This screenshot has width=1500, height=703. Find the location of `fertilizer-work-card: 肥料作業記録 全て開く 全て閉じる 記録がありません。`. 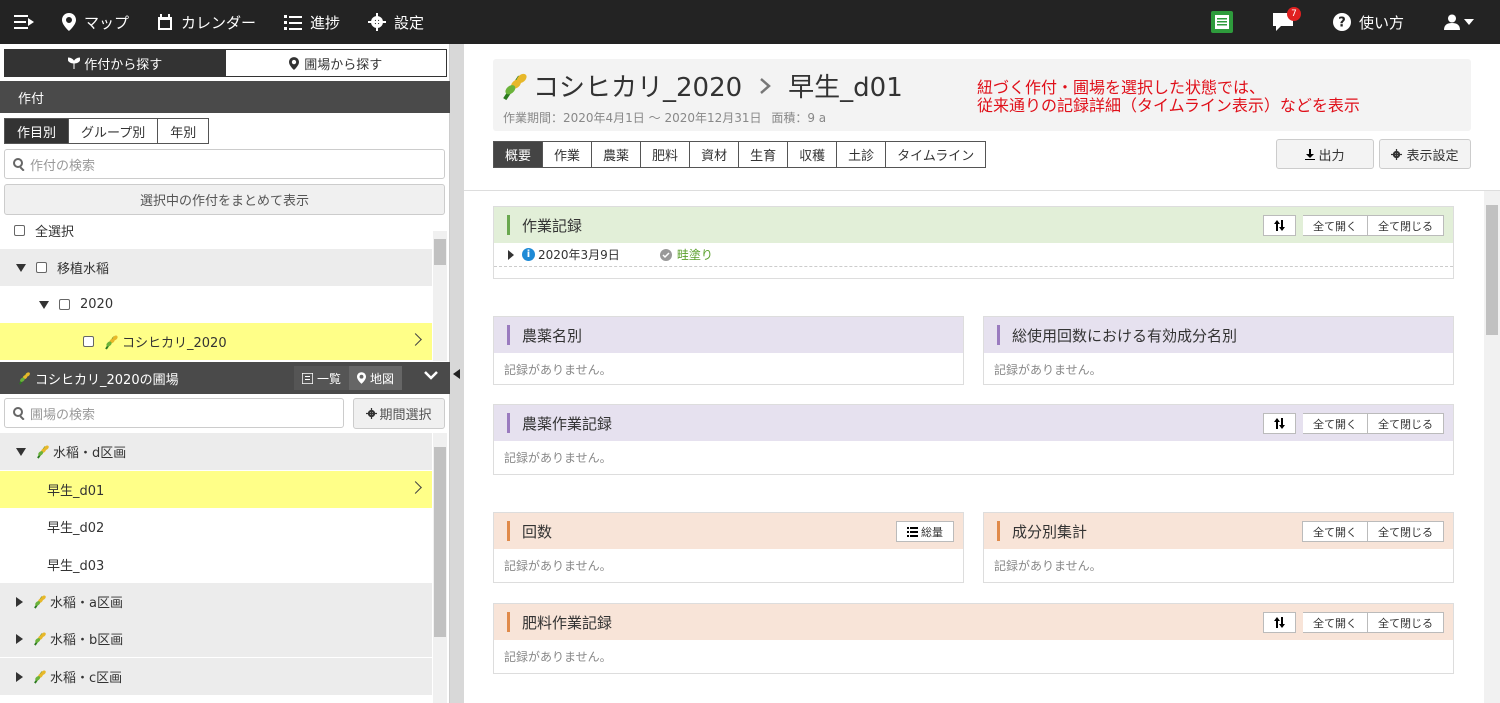

fertilizer-work-card: 肥料作業記録 全て開く 全て閉じる 記録がありません。 is located at coordinates (973, 638).